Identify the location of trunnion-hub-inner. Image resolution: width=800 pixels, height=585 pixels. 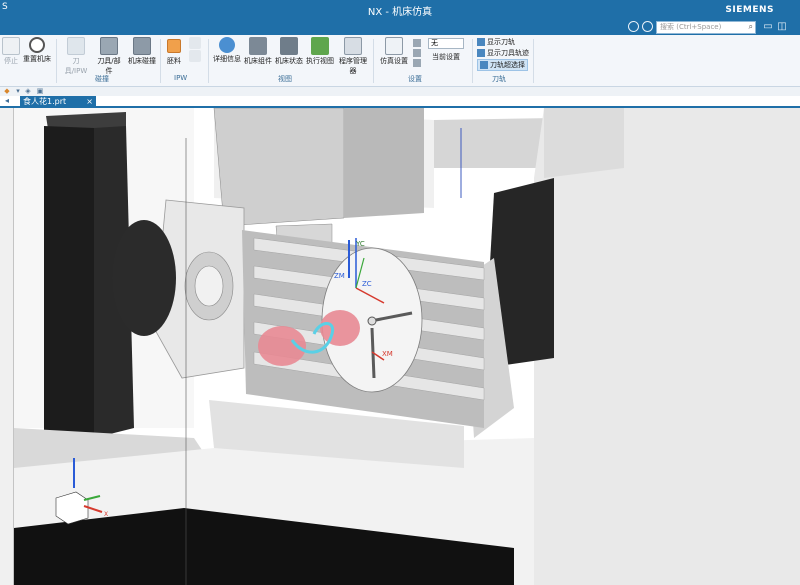
(209, 286).